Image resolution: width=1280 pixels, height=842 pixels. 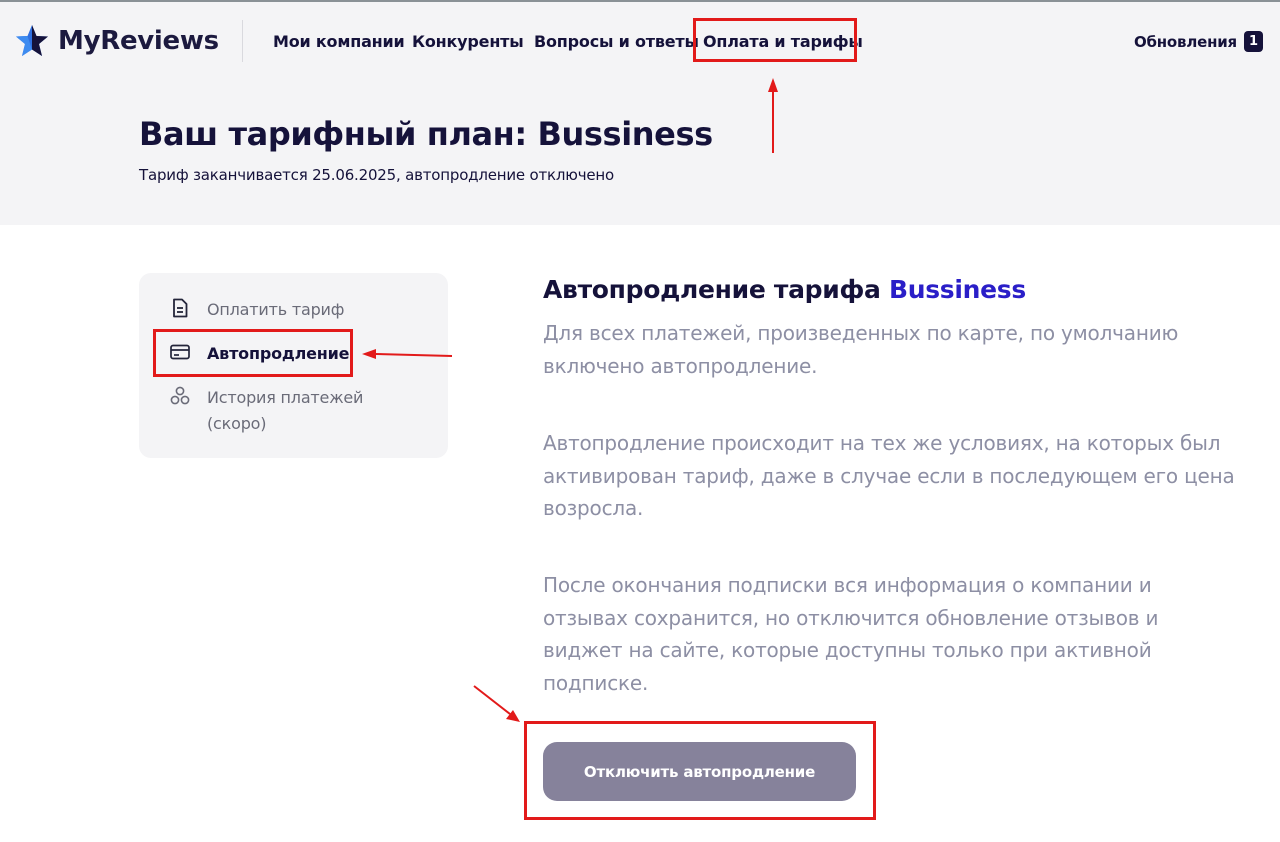 What do you see at coordinates (699, 771) in the screenshot?
I see `disable-autorenewal-button: Отключить автопродление` at bounding box center [699, 771].